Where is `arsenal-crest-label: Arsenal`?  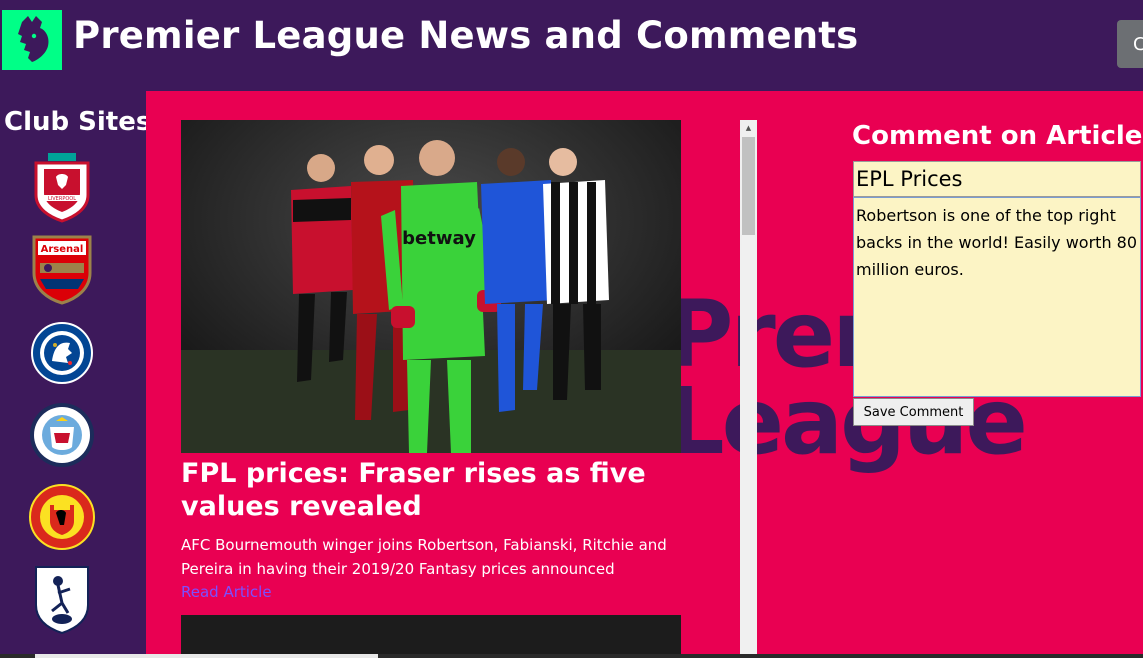
arsenal-crest-label: Arsenal is located at coordinates (62, 249).